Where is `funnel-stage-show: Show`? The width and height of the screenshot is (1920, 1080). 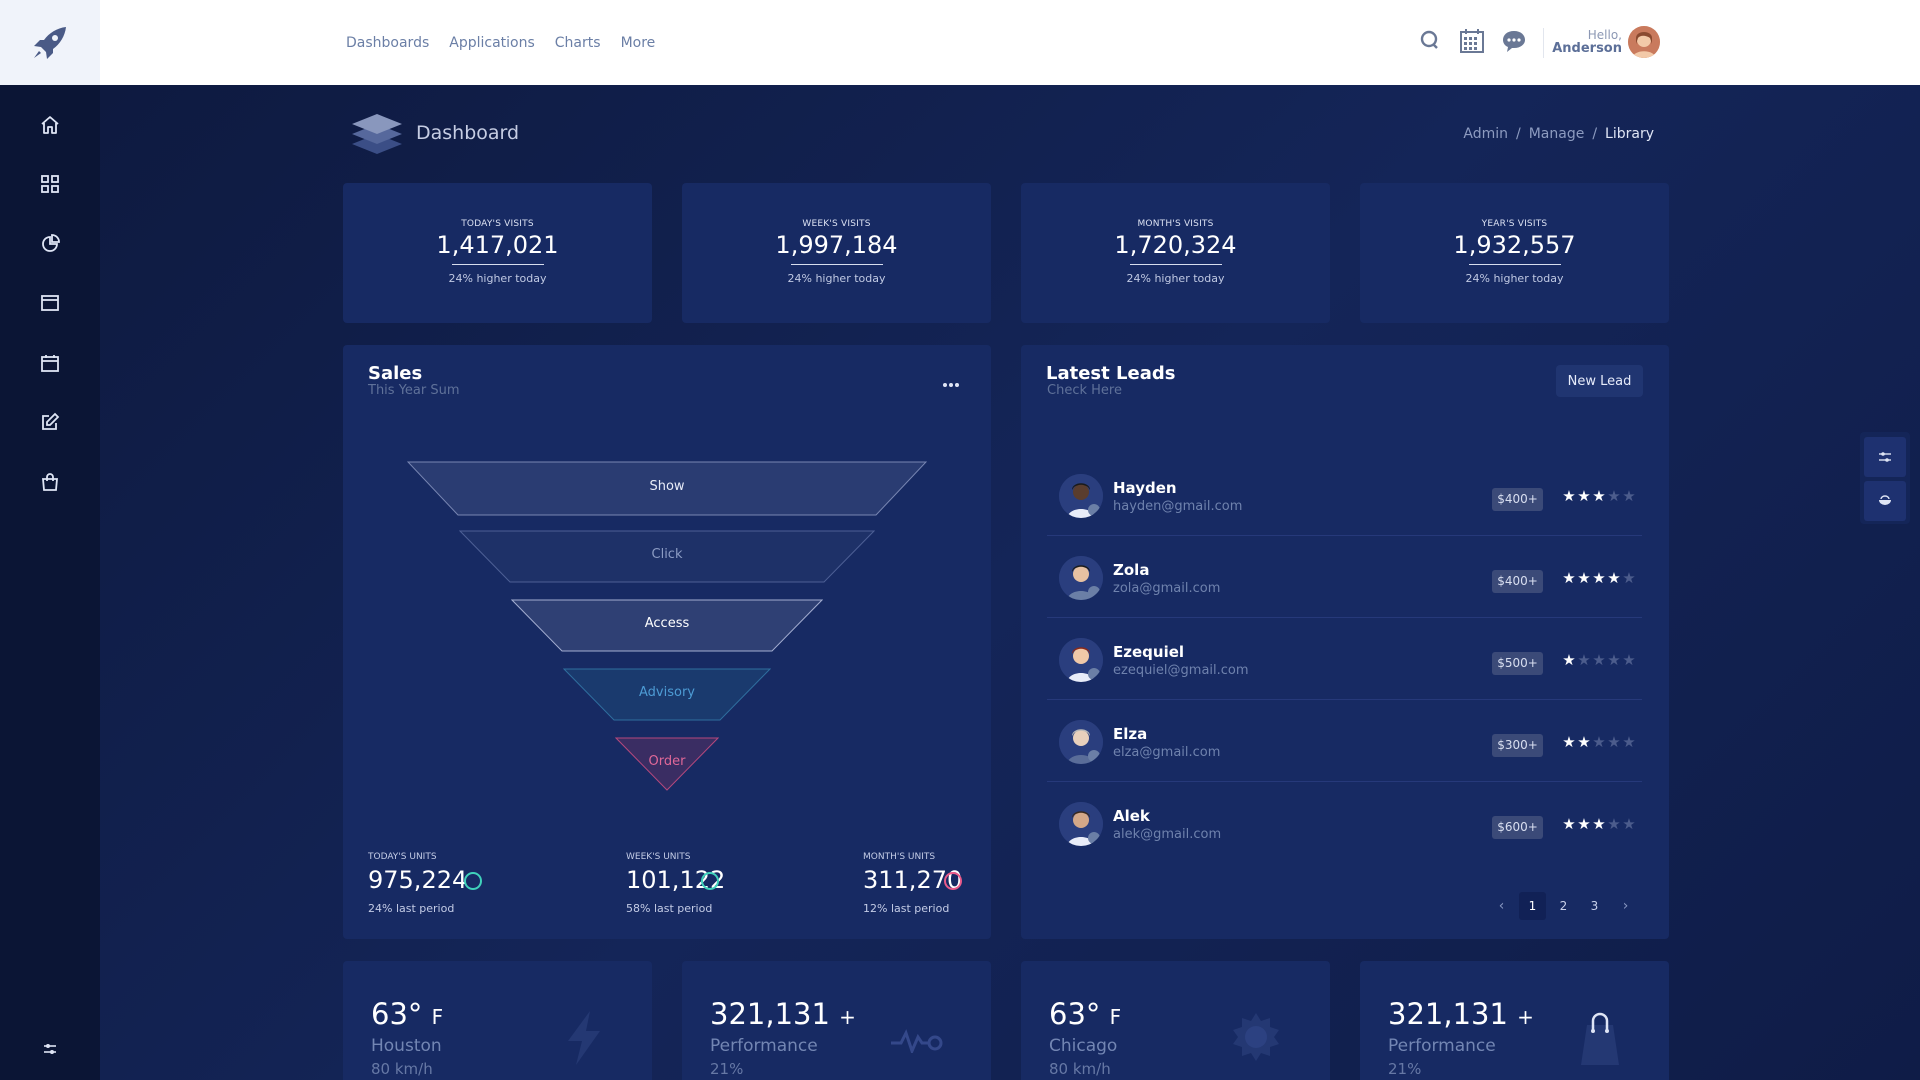 funnel-stage-show: Show is located at coordinates (667, 489).